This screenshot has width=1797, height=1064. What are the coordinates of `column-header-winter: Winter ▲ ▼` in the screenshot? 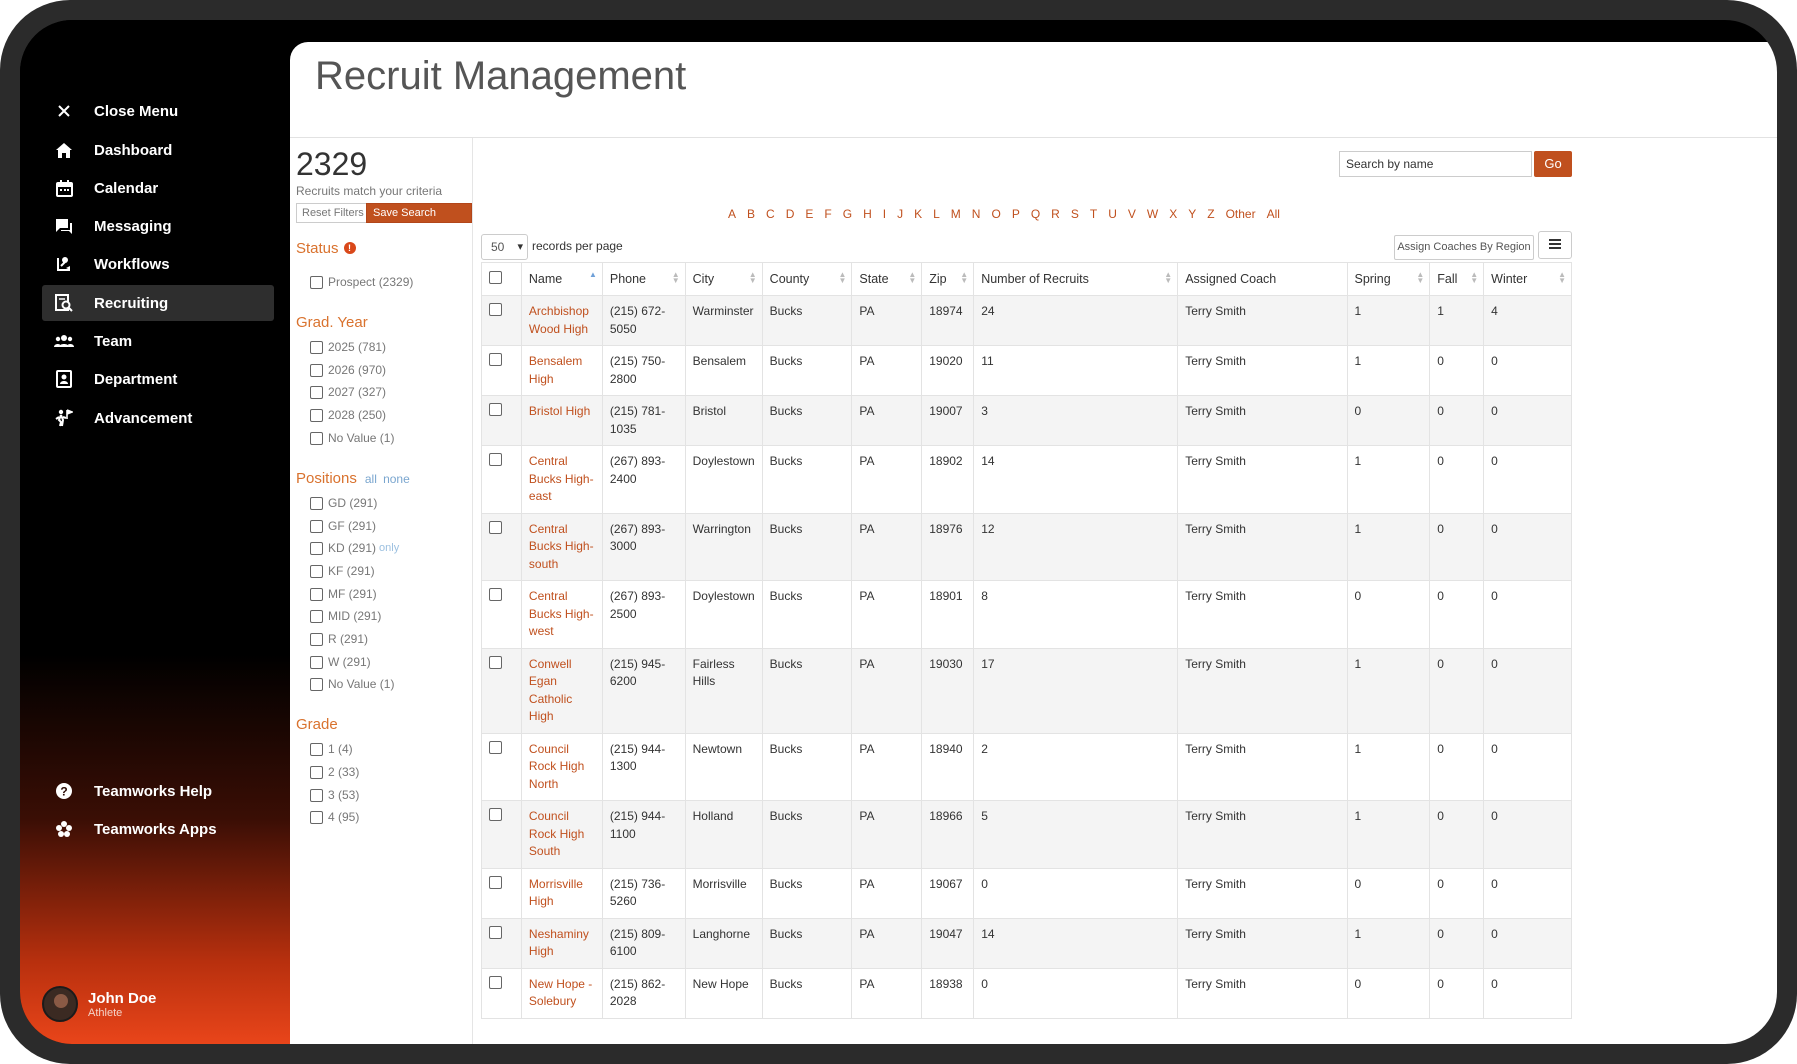 It's located at (1527, 279).